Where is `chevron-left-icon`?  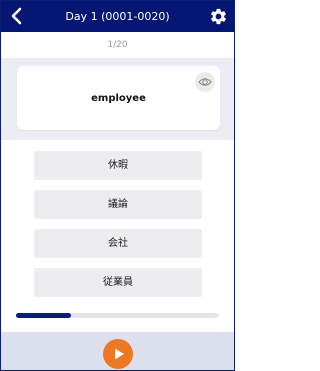 chevron-left-icon is located at coordinates (16, 16).